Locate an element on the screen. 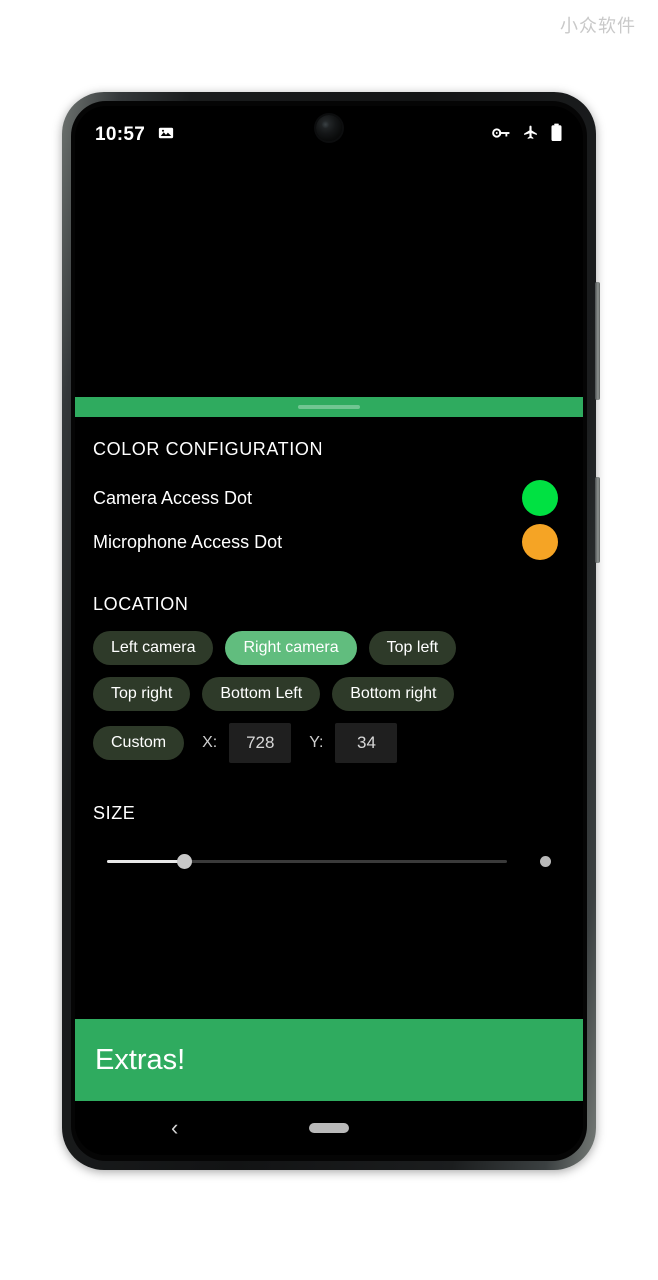  drag-grip-icon is located at coordinates (329, 407).